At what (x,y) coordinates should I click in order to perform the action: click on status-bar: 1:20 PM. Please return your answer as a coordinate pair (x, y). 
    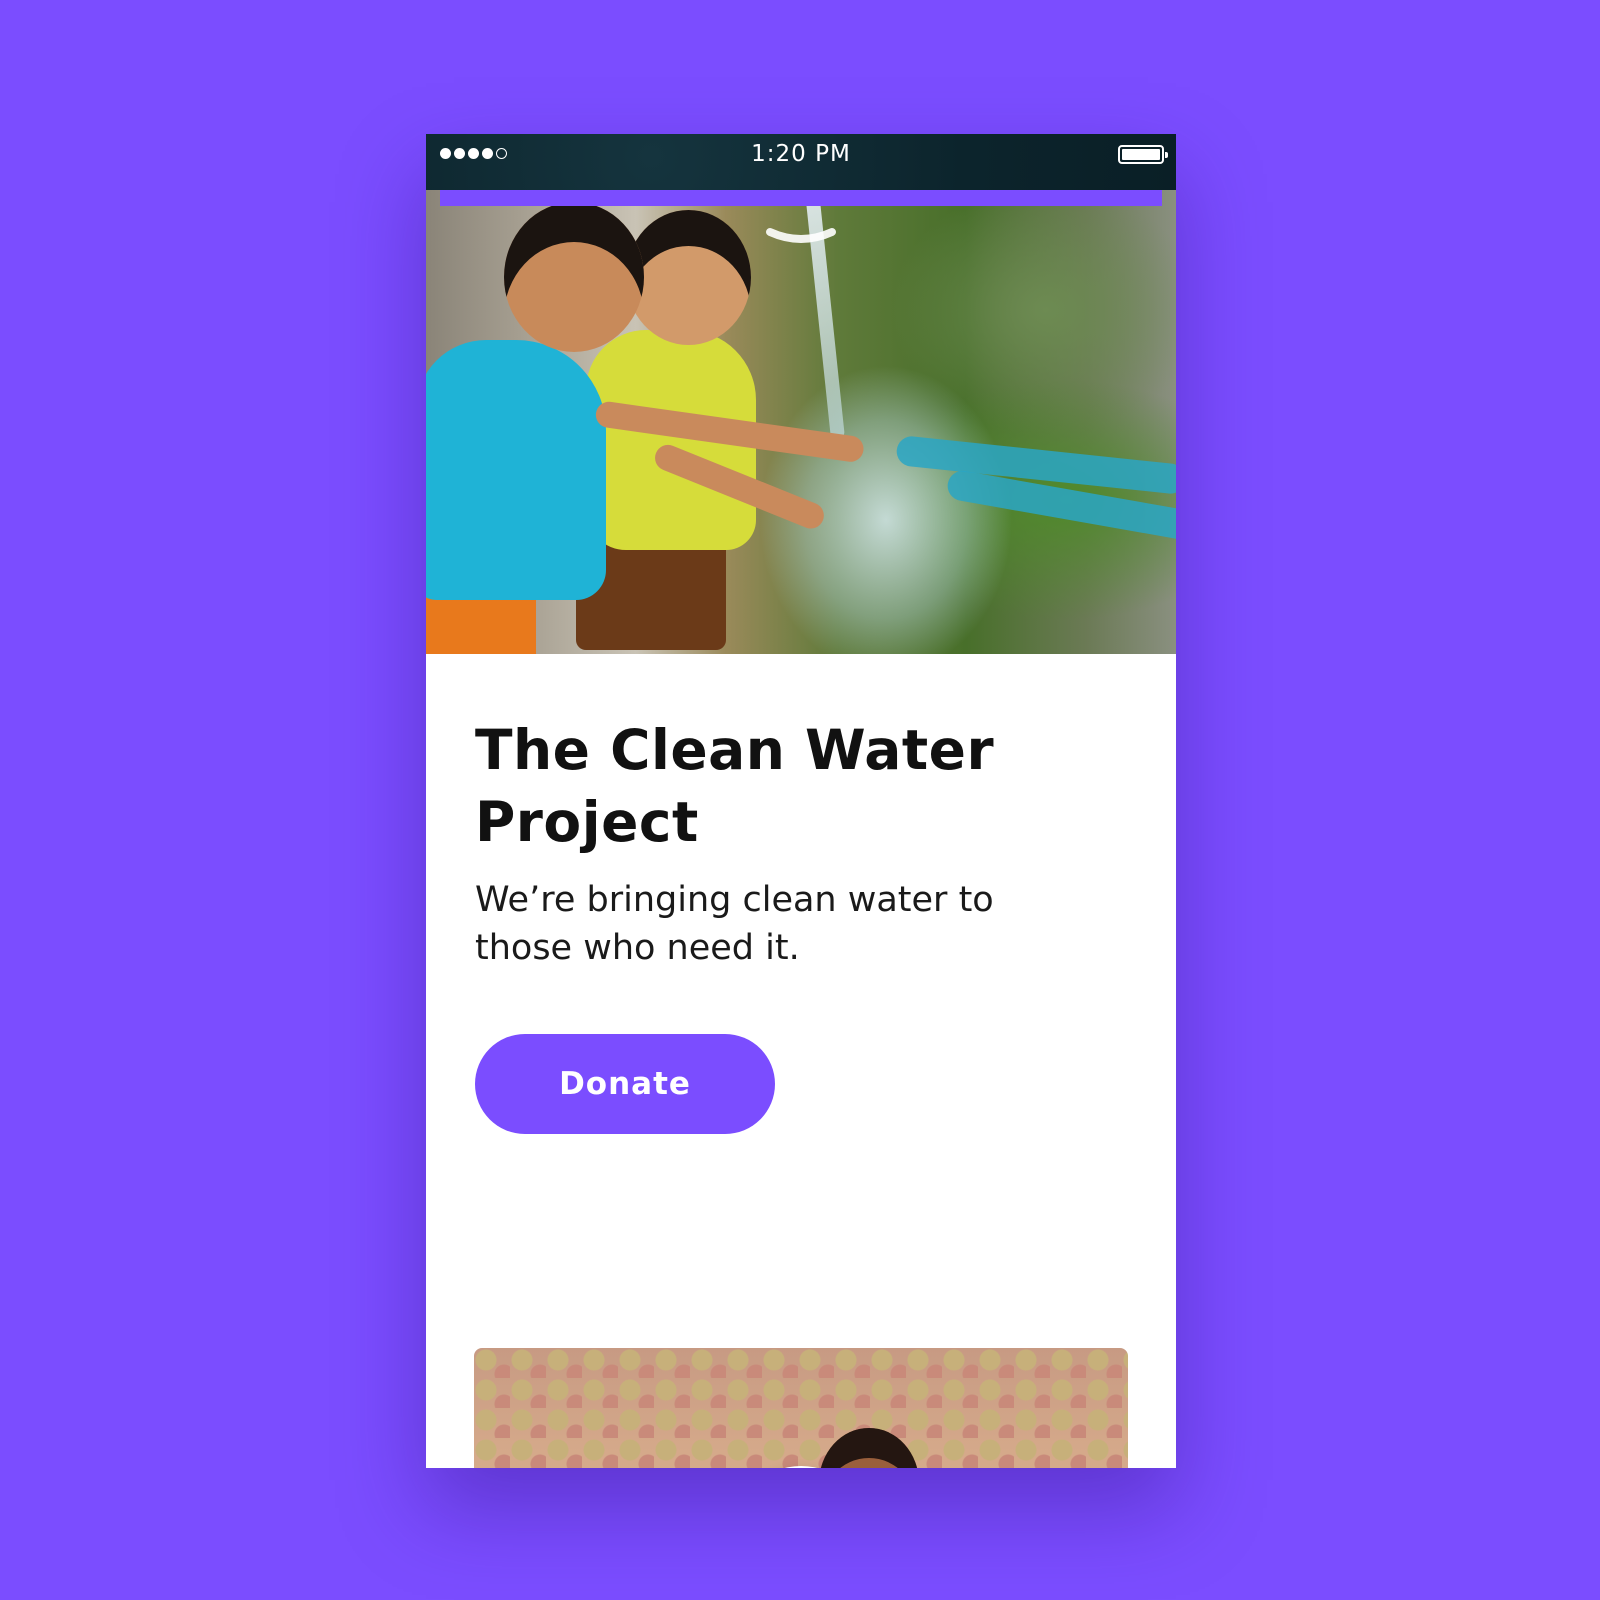
    Looking at the image, I should click on (801, 162).